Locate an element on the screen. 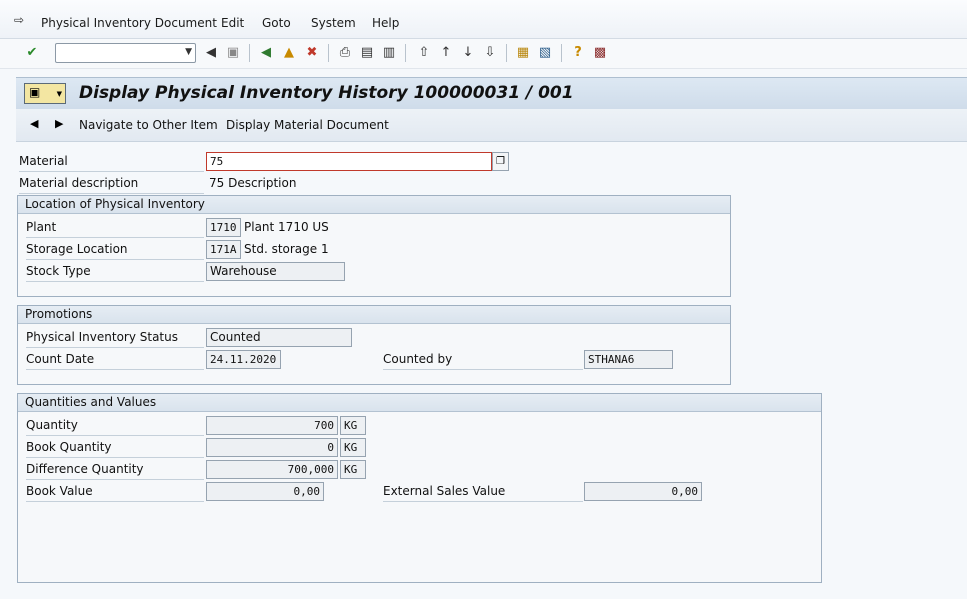 This screenshot has width=967, height=599. find-icon: ▤ is located at coordinates (367, 53).